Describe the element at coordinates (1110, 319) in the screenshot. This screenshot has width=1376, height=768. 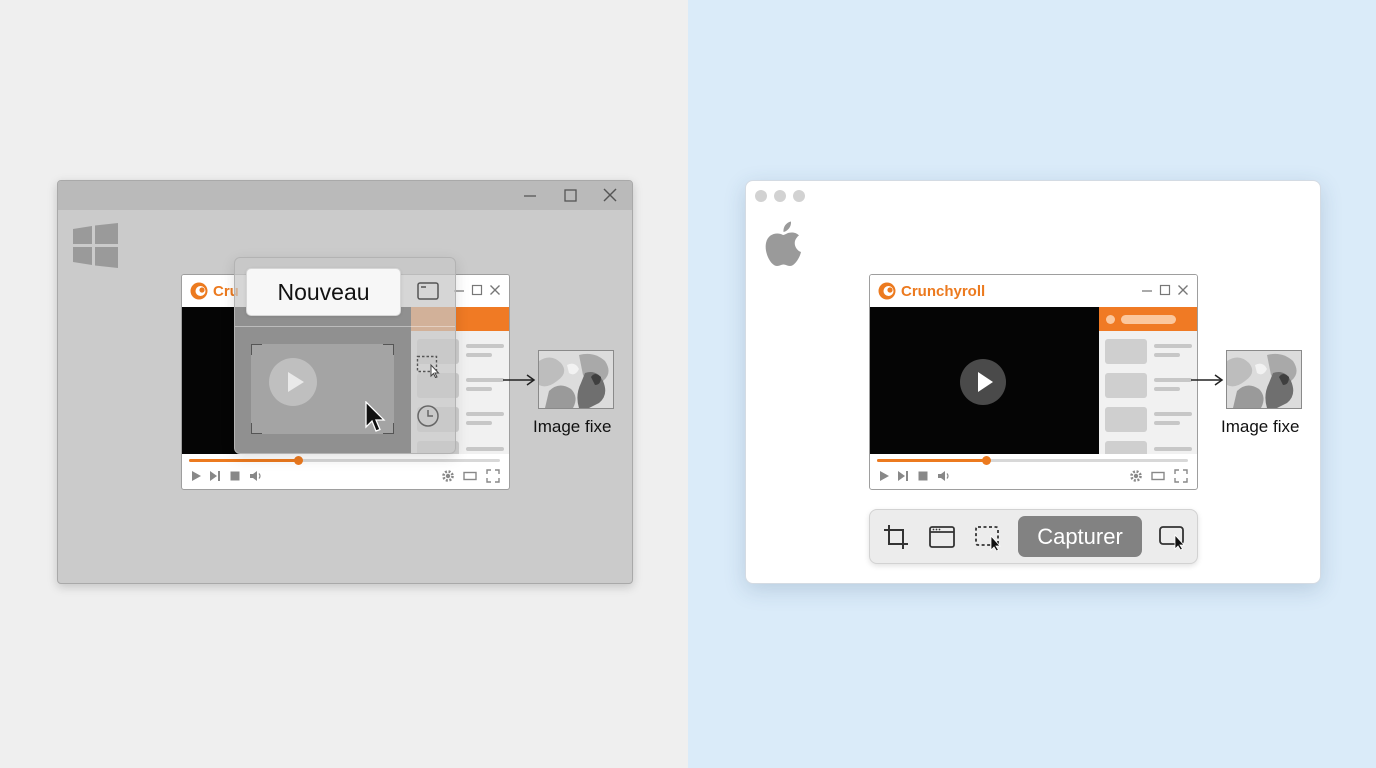
I see `sidebar-header-dot` at that location.